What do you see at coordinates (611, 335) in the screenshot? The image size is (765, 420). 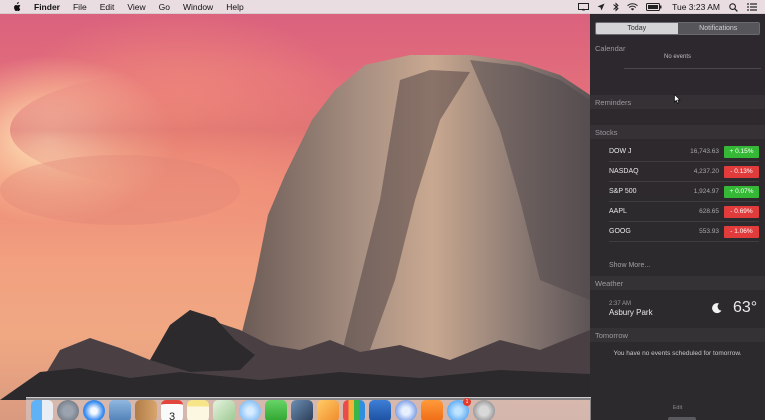 I see `tomorrow-widget-title: Tomorrow` at bounding box center [611, 335].